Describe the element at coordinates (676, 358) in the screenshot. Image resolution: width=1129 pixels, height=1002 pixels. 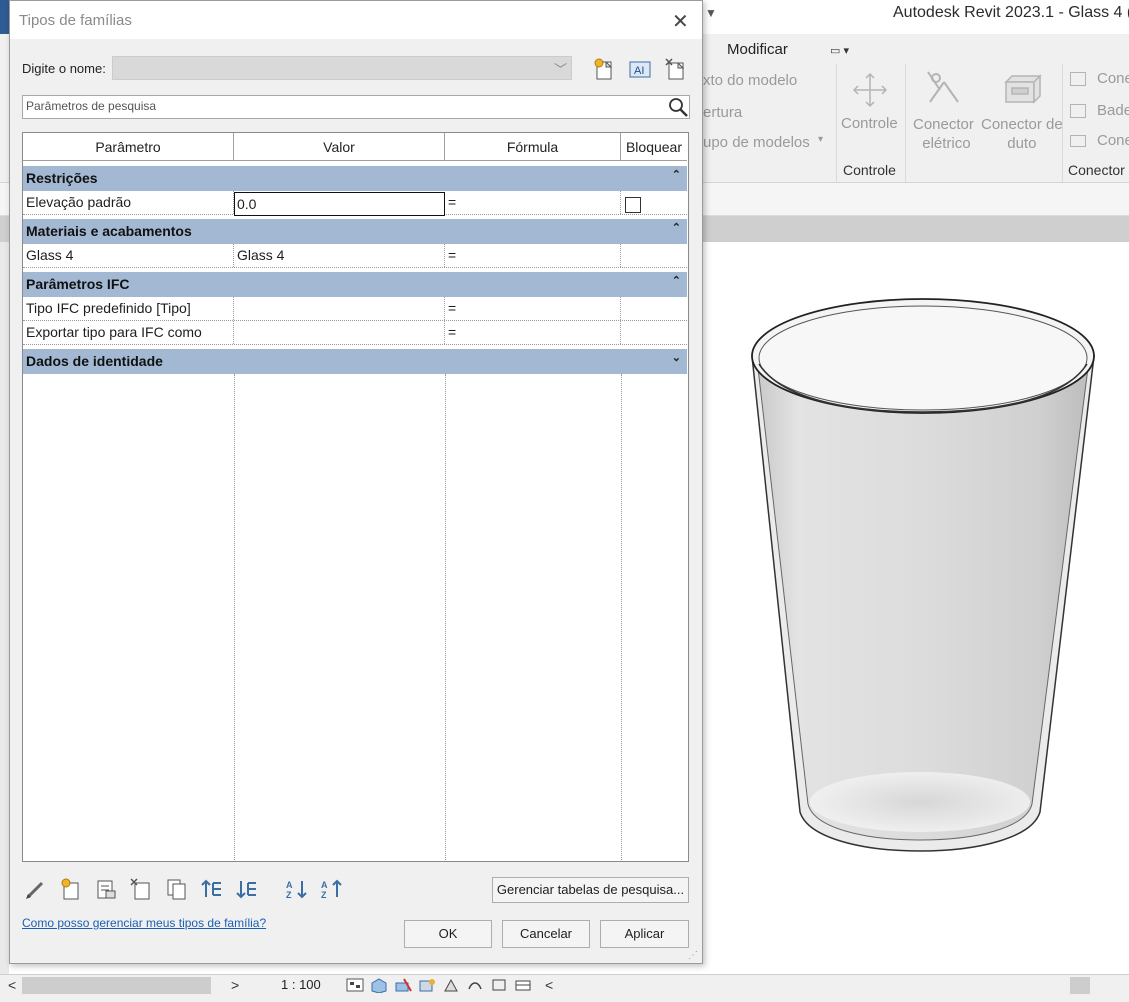
I see `expand-chevron-icon: ⌄` at that location.